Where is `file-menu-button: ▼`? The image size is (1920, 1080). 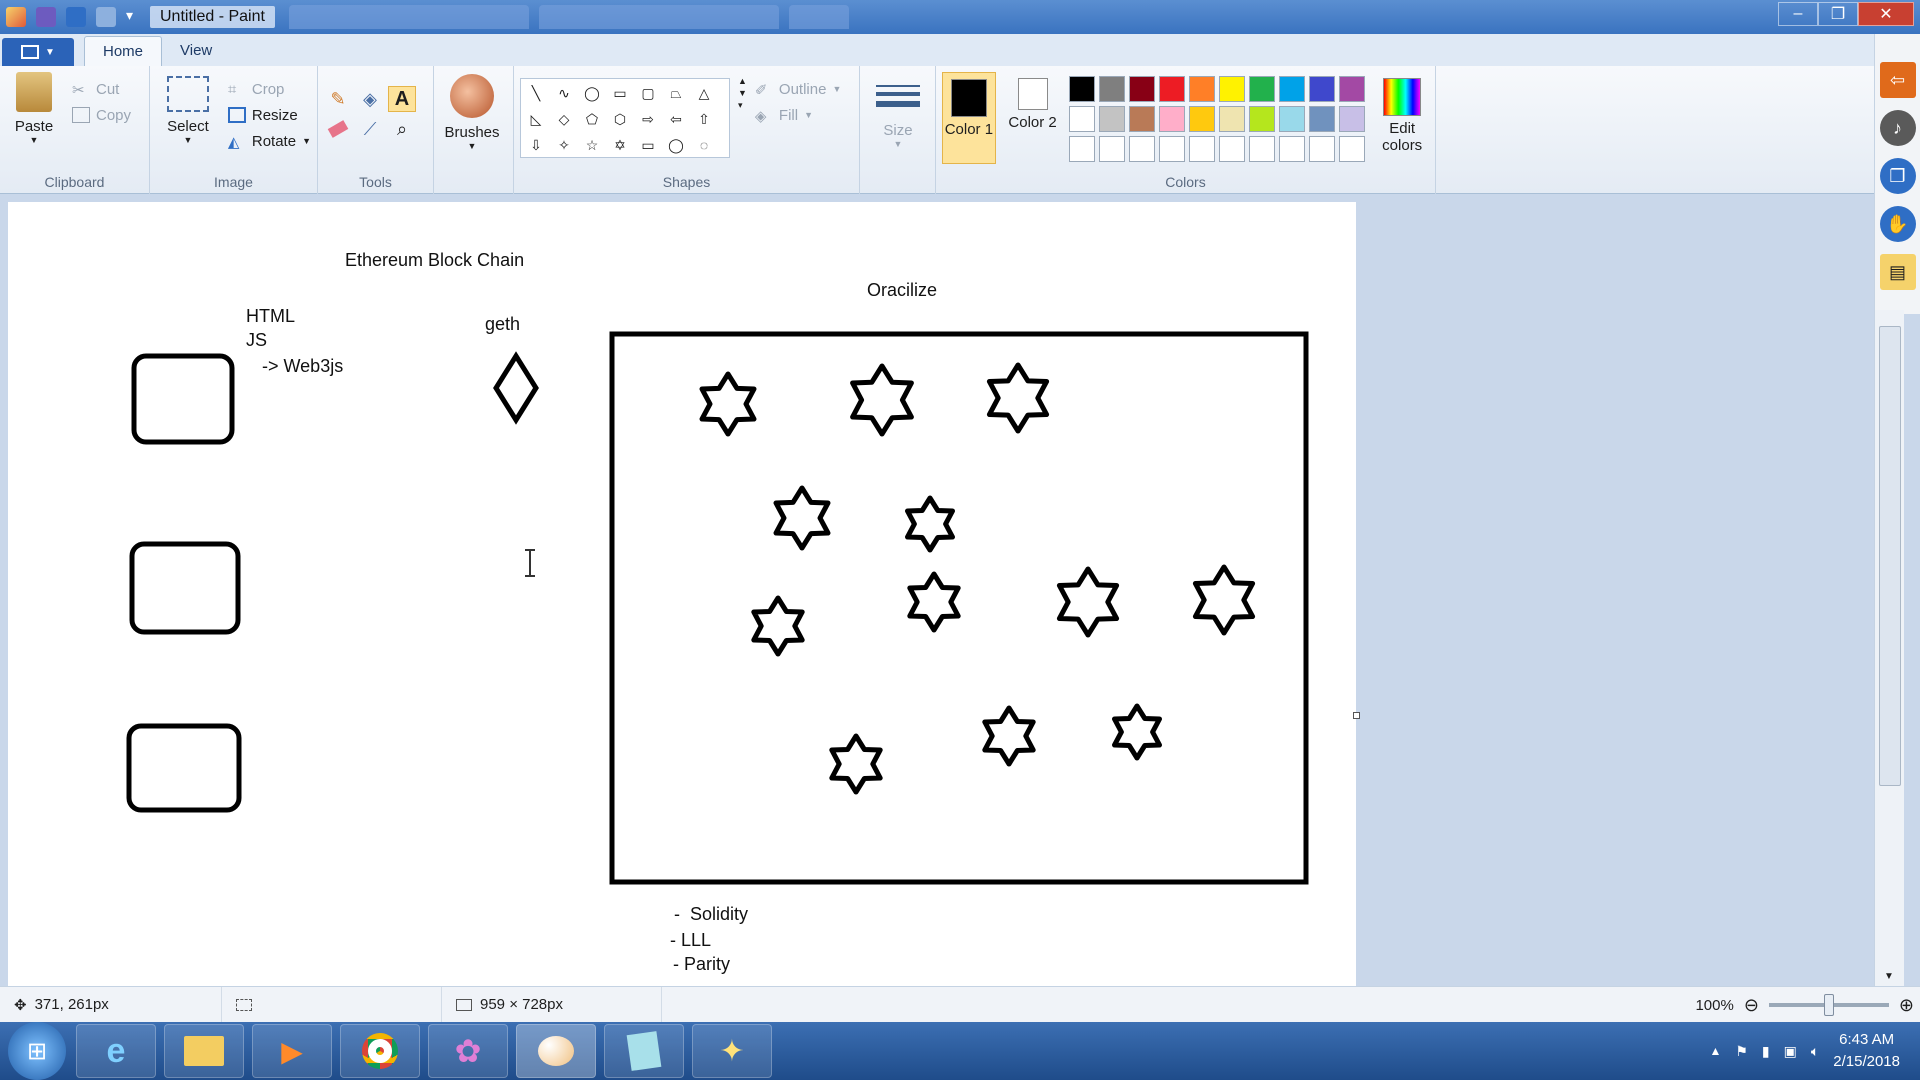
file-menu-button: ▼ is located at coordinates (38, 52).